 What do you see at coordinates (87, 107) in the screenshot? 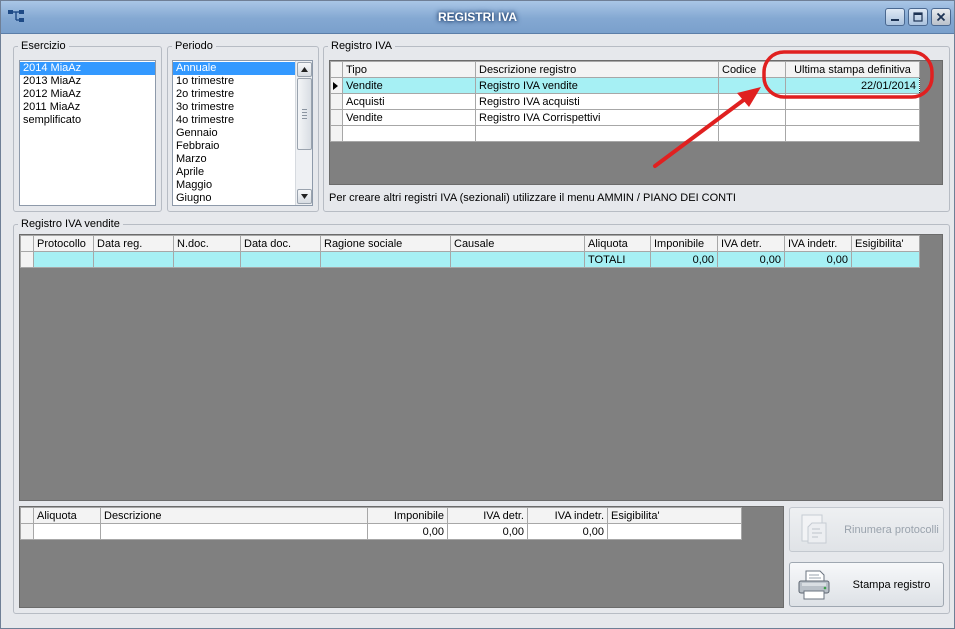
I see `esercizio-item: 2011 MiaAz` at bounding box center [87, 107].